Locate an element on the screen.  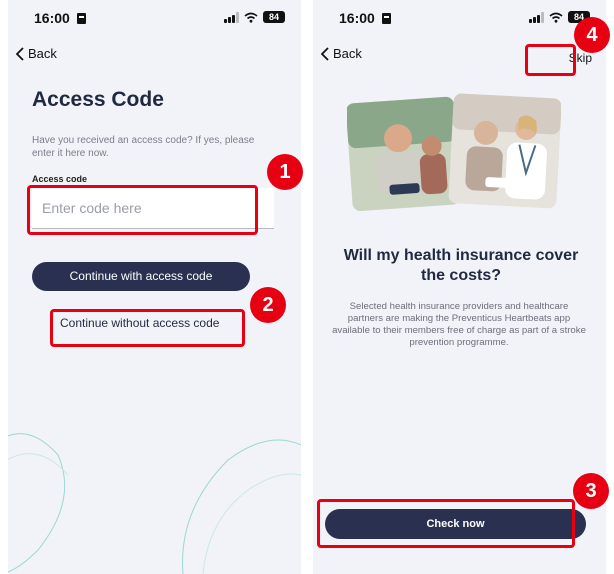
callout-badge-4: 4 is located at coordinates (592, 35).